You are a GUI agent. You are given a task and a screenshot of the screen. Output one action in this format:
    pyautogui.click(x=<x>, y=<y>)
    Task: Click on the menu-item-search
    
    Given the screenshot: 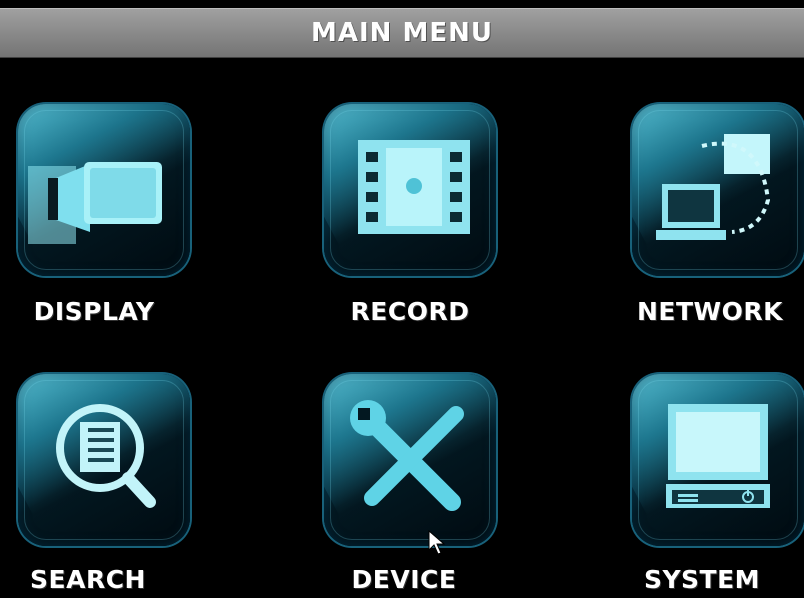 What is the action you would take?
    pyautogui.click(x=104, y=460)
    